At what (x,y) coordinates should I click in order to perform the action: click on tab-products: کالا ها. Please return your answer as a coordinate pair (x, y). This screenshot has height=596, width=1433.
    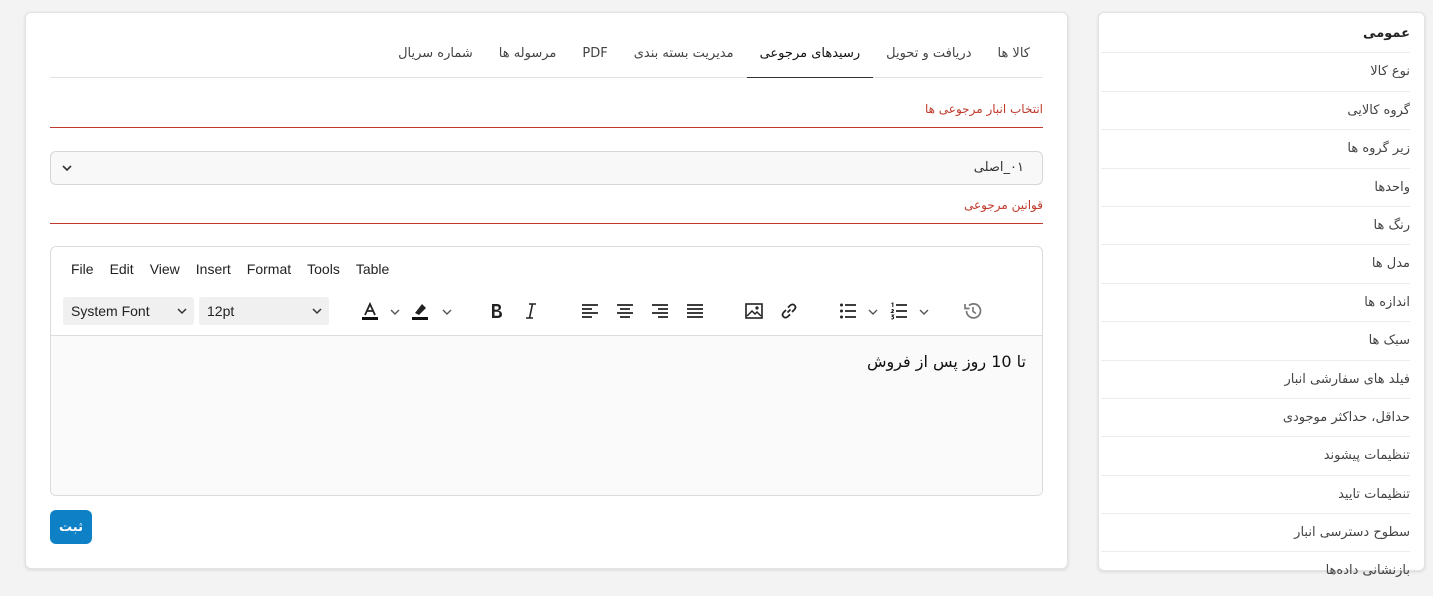
    Looking at the image, I should click on (1013, 59).